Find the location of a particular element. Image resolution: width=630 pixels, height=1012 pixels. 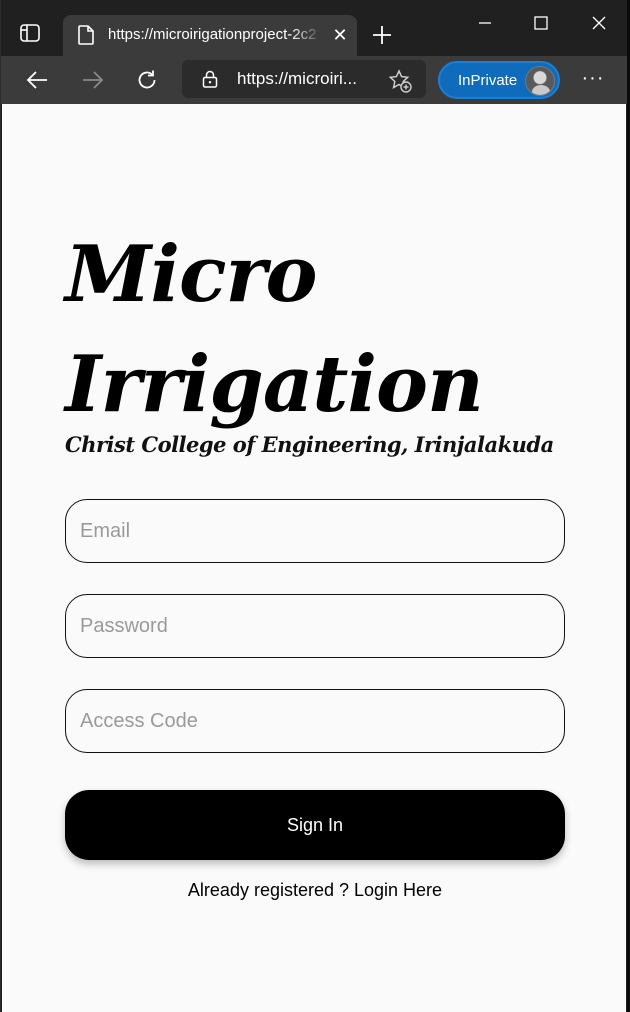

inprivate-button: InPrivate is located at coordinates (499, 80).